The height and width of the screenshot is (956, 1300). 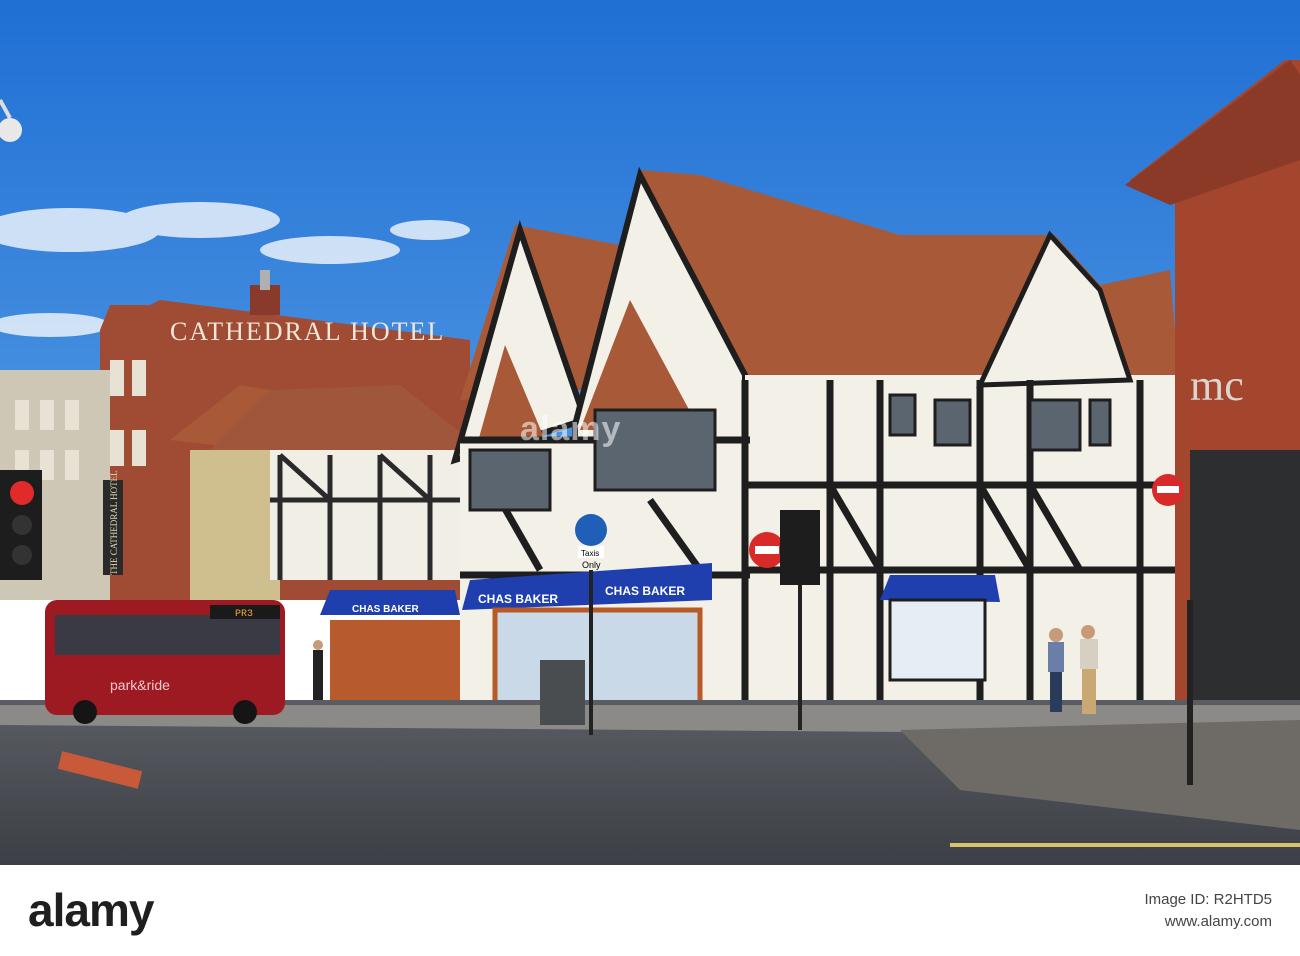 What do you see at coordinates (1208, 911) in the screenshot?
I see `image-id: Image ID: R2HTD5 www.alamy.com` at bounding box center [1208, 911].